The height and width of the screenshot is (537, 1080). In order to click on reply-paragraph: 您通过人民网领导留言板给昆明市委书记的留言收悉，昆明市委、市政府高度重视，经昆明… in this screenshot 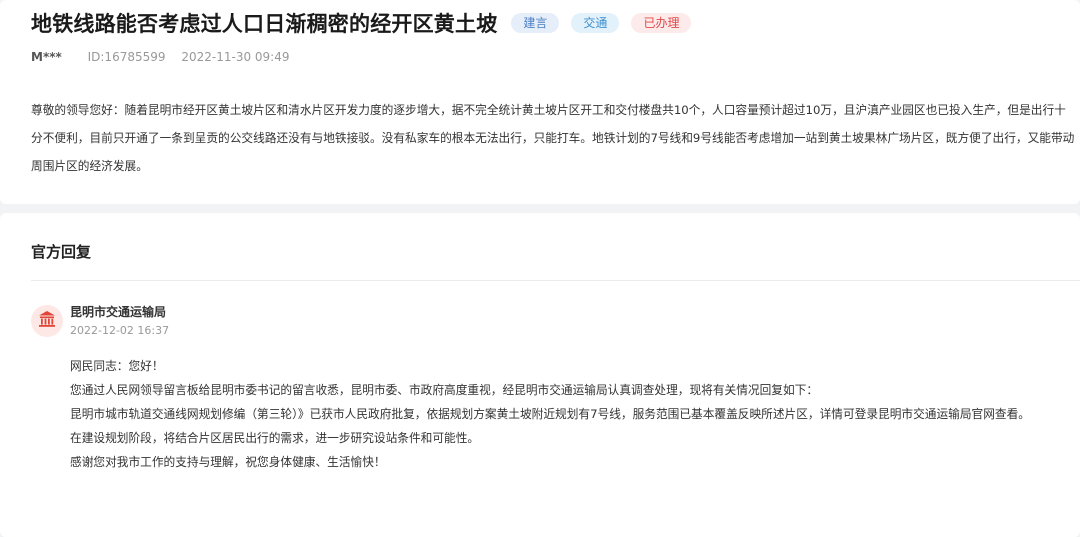, I will do `click(444, 390)`.